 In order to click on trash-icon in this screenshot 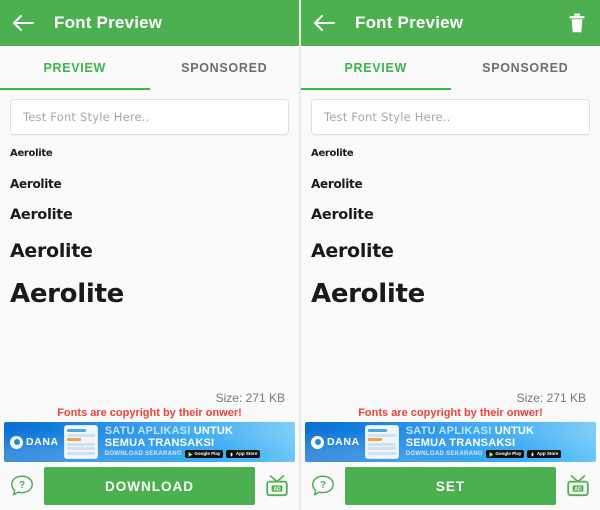, I will do `click(577, 23)`.